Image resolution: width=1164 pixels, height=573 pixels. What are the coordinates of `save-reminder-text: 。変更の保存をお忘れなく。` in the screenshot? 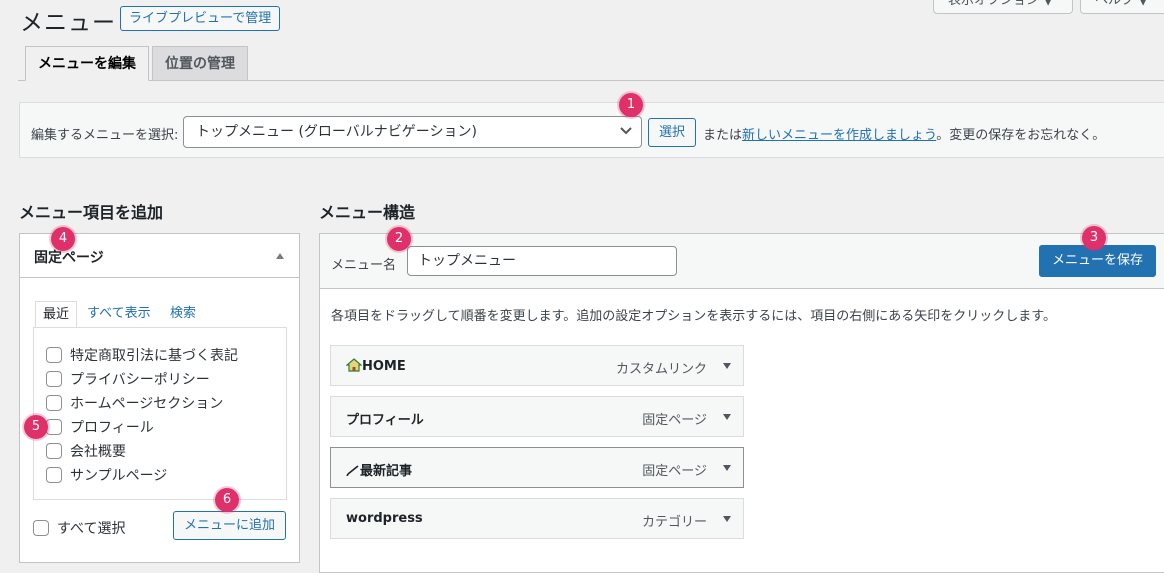 It's located at (1021, 135).